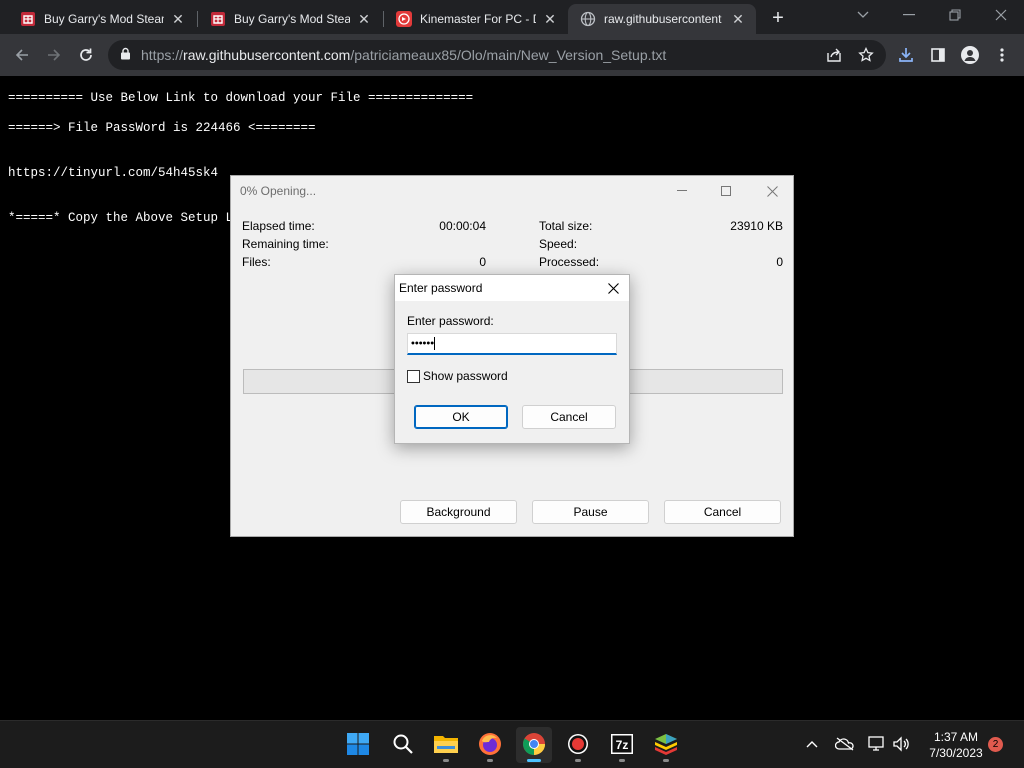 Image resolution: width=1024 pixels, height=768 pixels. I want to click on windows-start-button, so click(358, 745).